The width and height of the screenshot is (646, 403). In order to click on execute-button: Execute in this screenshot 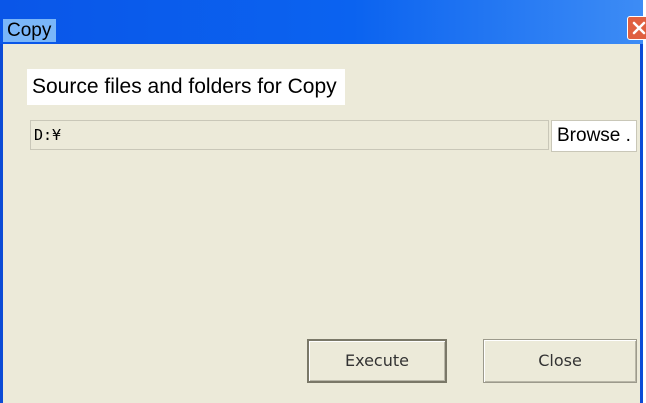, I will do `click(377, 361)`.